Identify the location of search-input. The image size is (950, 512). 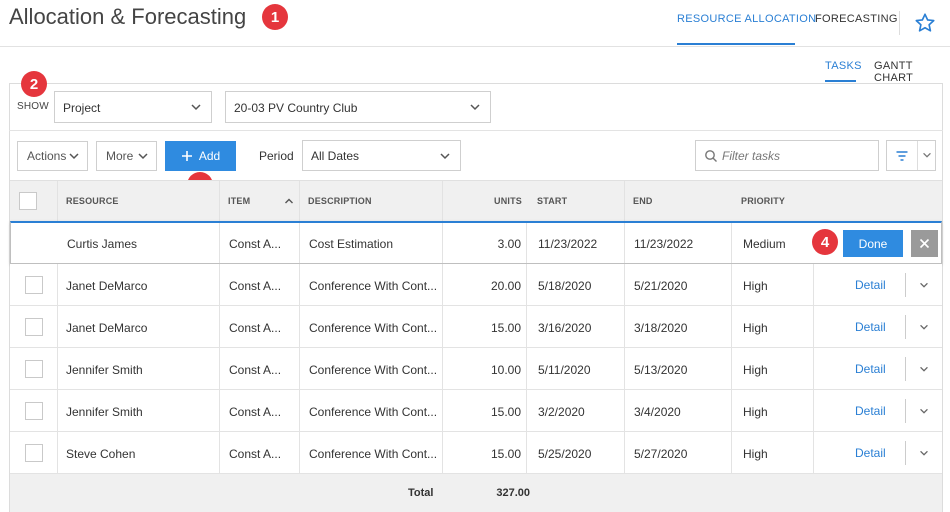
(797, 156).